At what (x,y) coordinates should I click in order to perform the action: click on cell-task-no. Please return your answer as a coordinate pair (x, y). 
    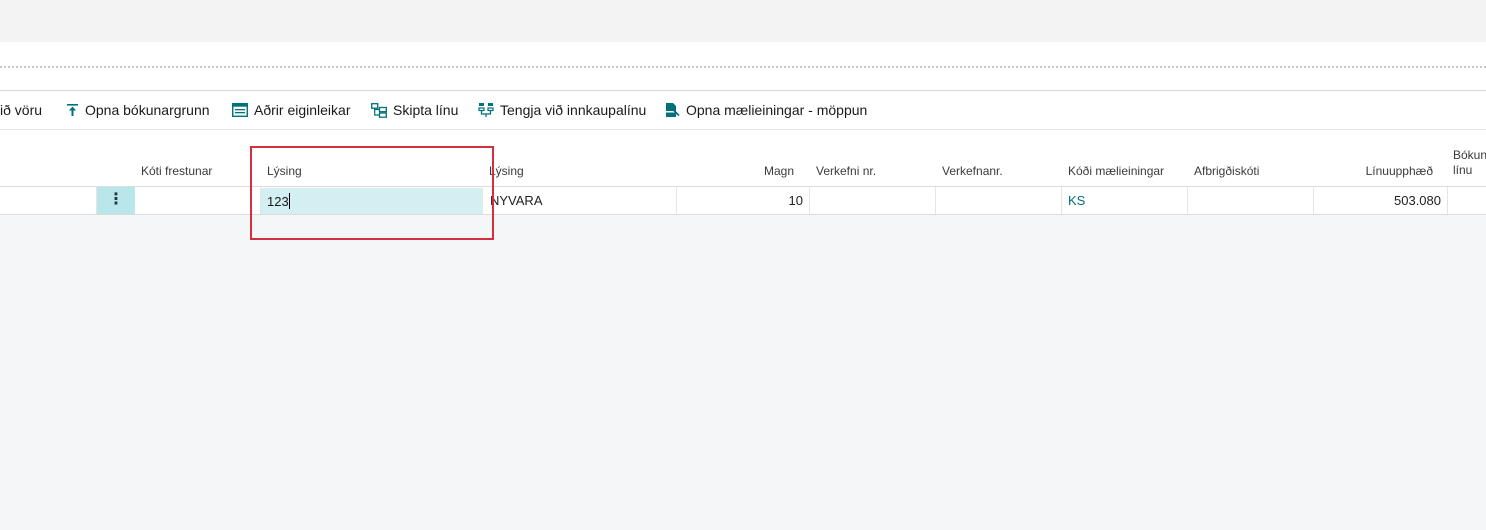
    Looking at the image, I should click on (999, 200).